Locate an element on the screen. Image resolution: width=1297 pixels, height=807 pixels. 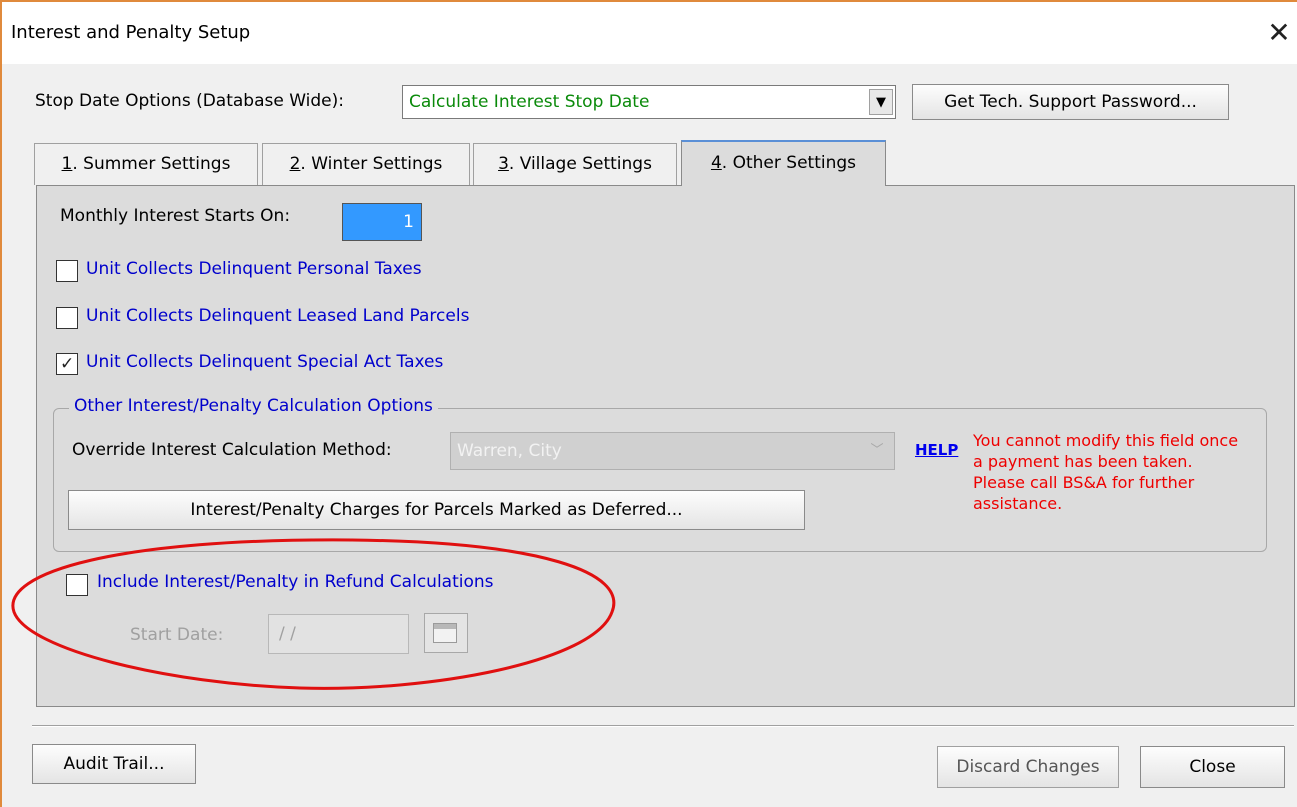
personal-taxes-label: Unit Collects Delinquent Personal Taxes is located at coordinates (254, 269).